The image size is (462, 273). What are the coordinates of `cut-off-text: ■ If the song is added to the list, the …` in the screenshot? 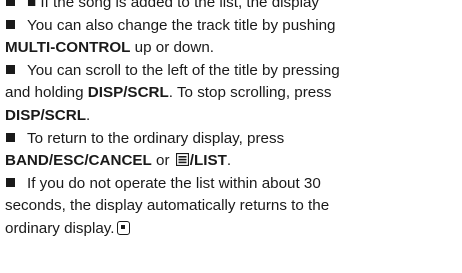 It's located at (173, 5).